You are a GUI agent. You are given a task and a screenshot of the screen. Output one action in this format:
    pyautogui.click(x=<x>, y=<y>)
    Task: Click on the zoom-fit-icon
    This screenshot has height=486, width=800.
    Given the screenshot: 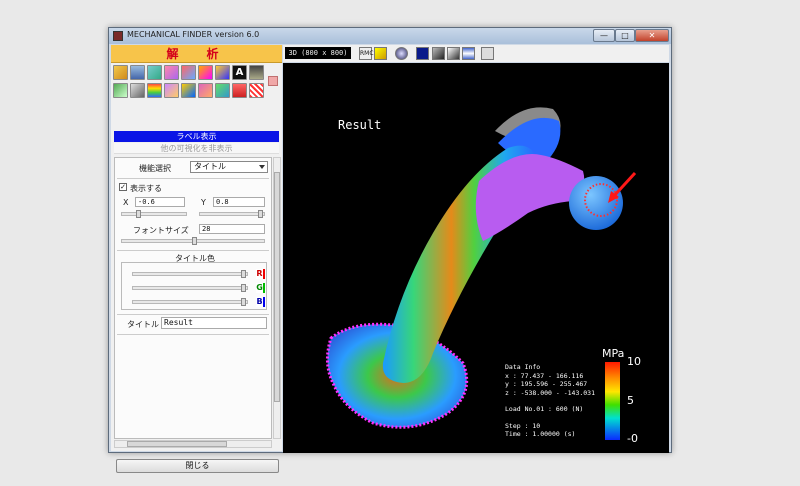 What is the action you would take?
    pyautogui.click(x=438, y=53)
    